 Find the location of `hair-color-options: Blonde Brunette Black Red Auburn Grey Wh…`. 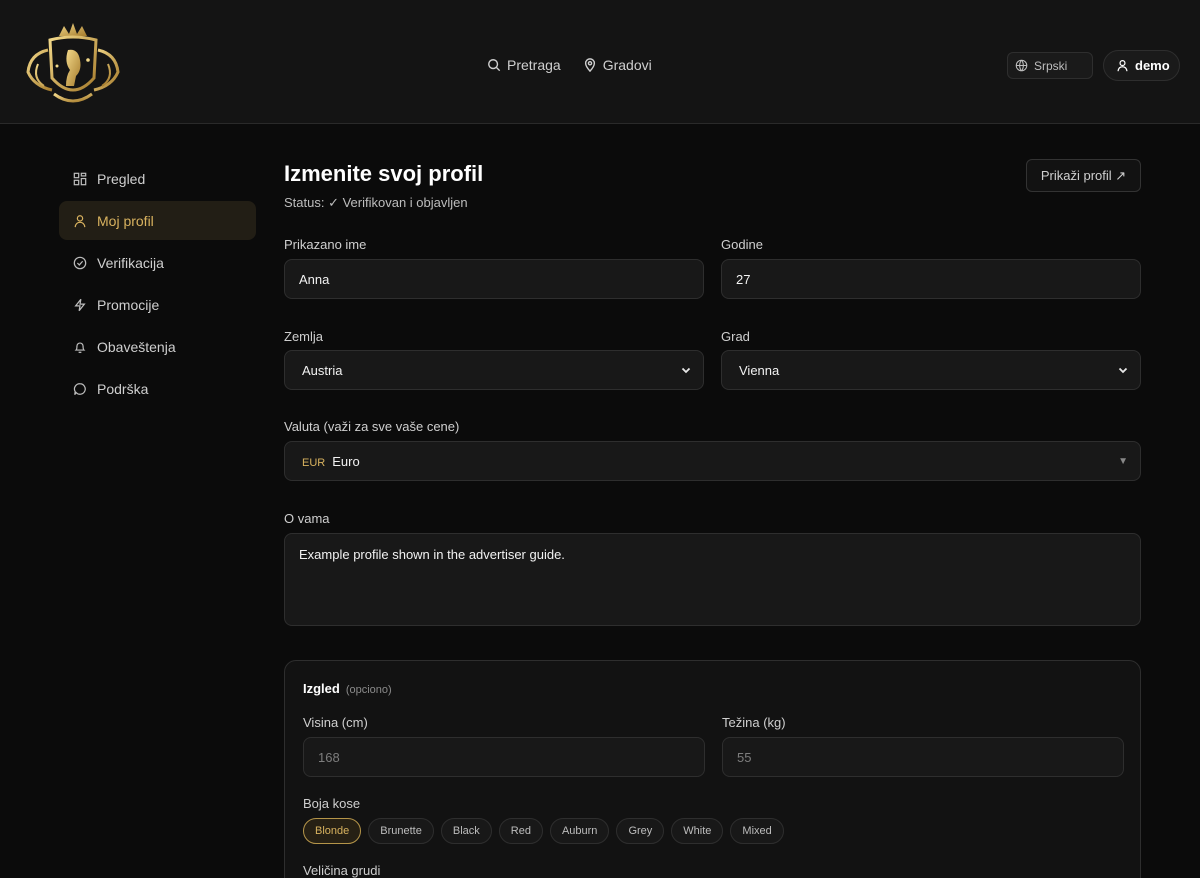

hair-color-options: Blonde Brunette Black Red Auburn Grey Wh… is located at coordinates (543, 831).